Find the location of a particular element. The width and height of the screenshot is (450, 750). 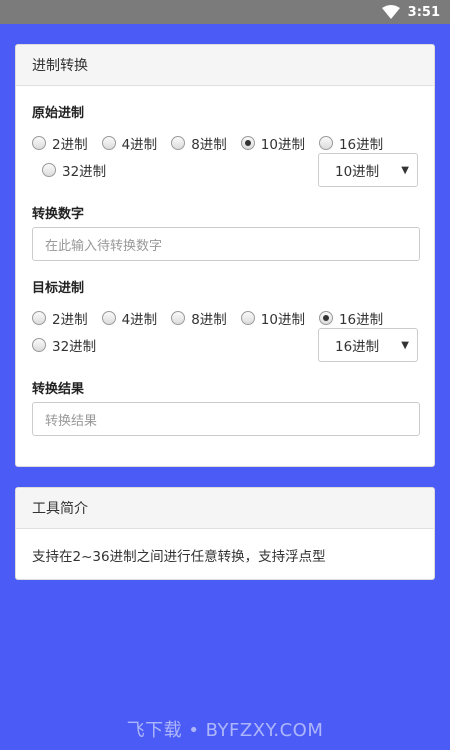

wifi-icon is located at coordinates (390, 12).